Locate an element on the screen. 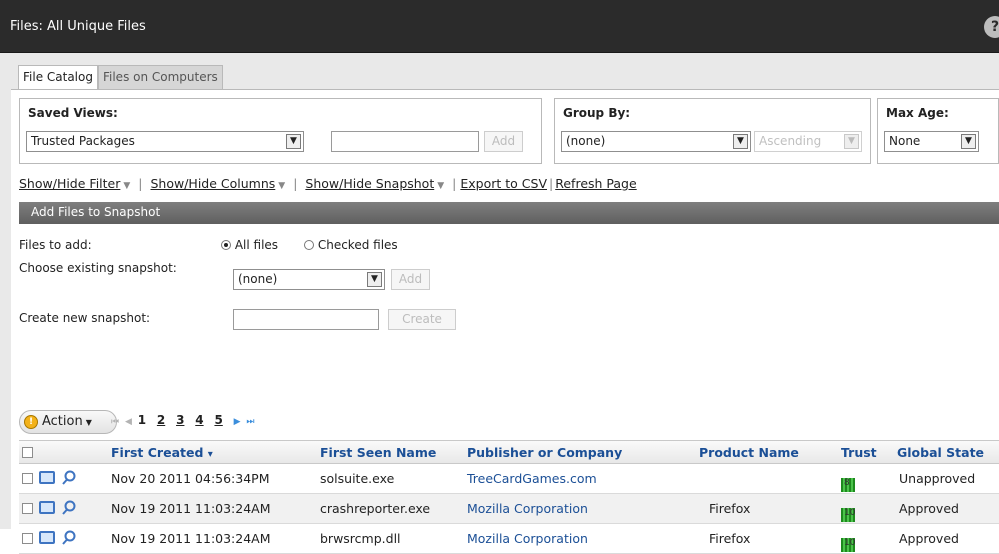  add-view-button: Add is located at coordinates (503, 141).